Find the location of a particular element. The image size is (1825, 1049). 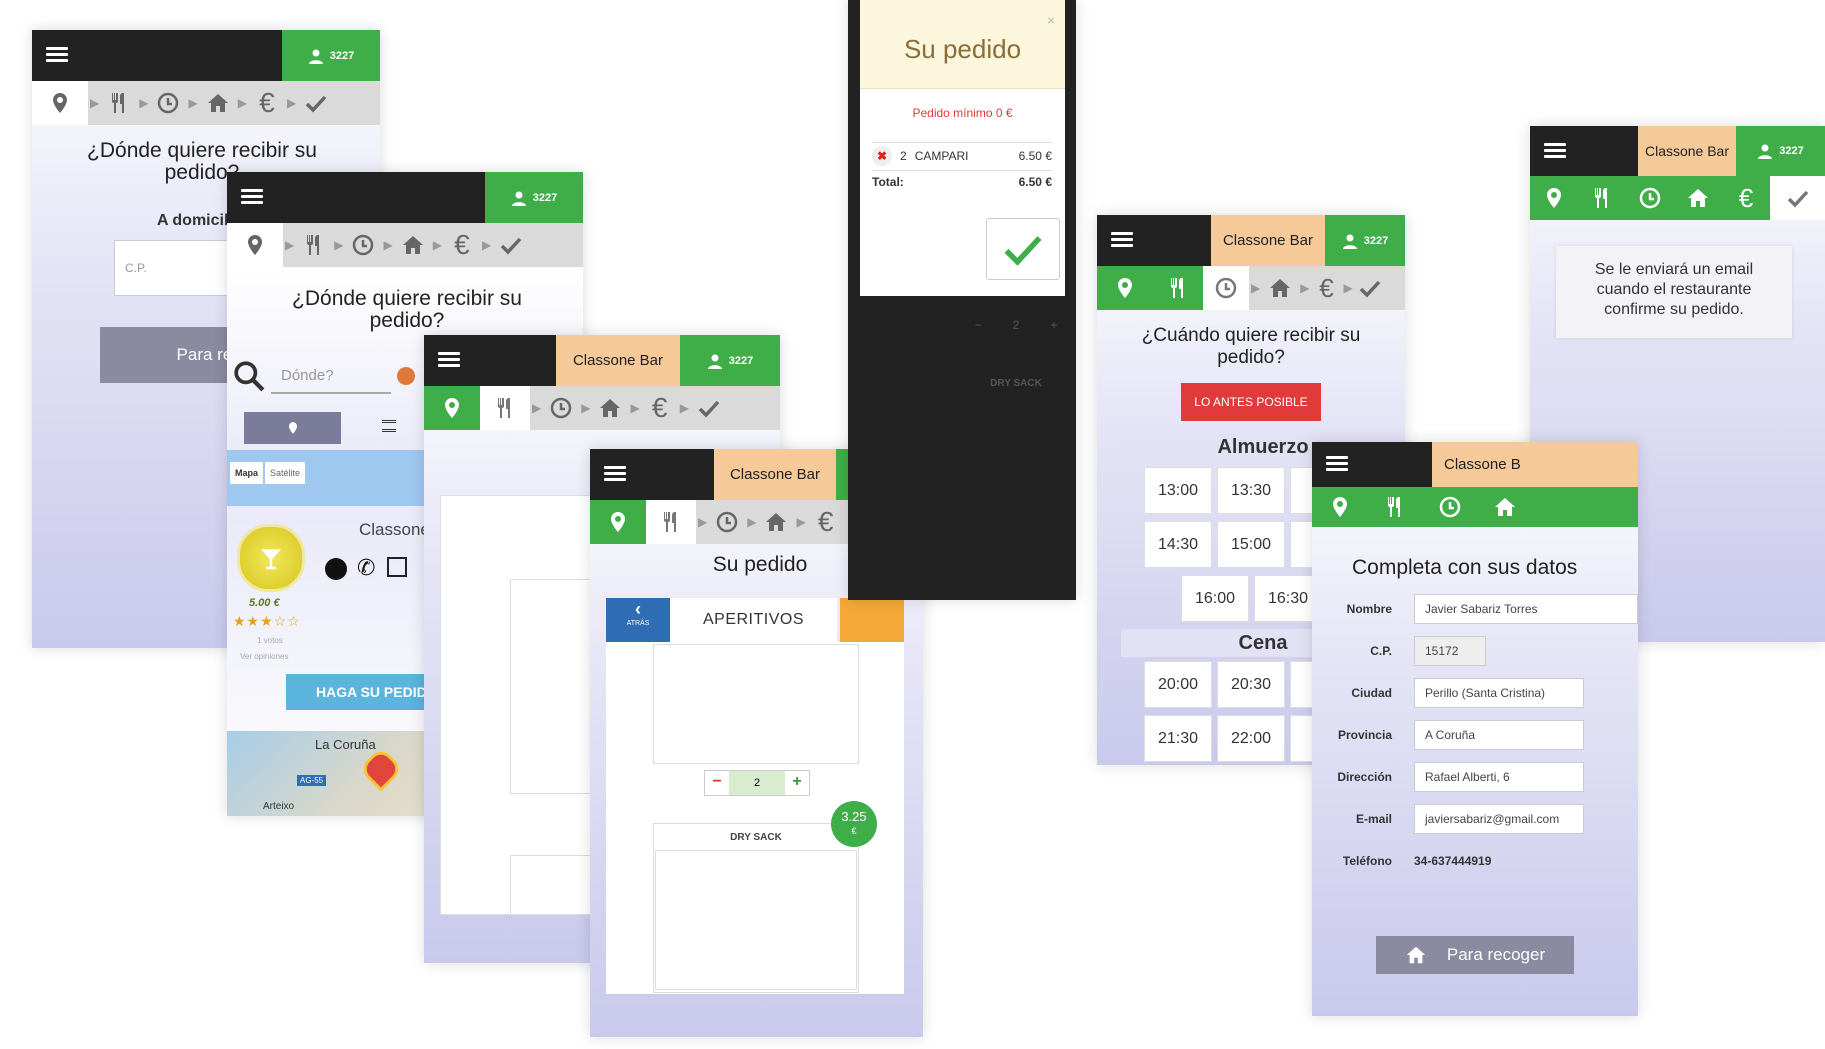

line-qty: 2 is located at coordinates (903, 156).